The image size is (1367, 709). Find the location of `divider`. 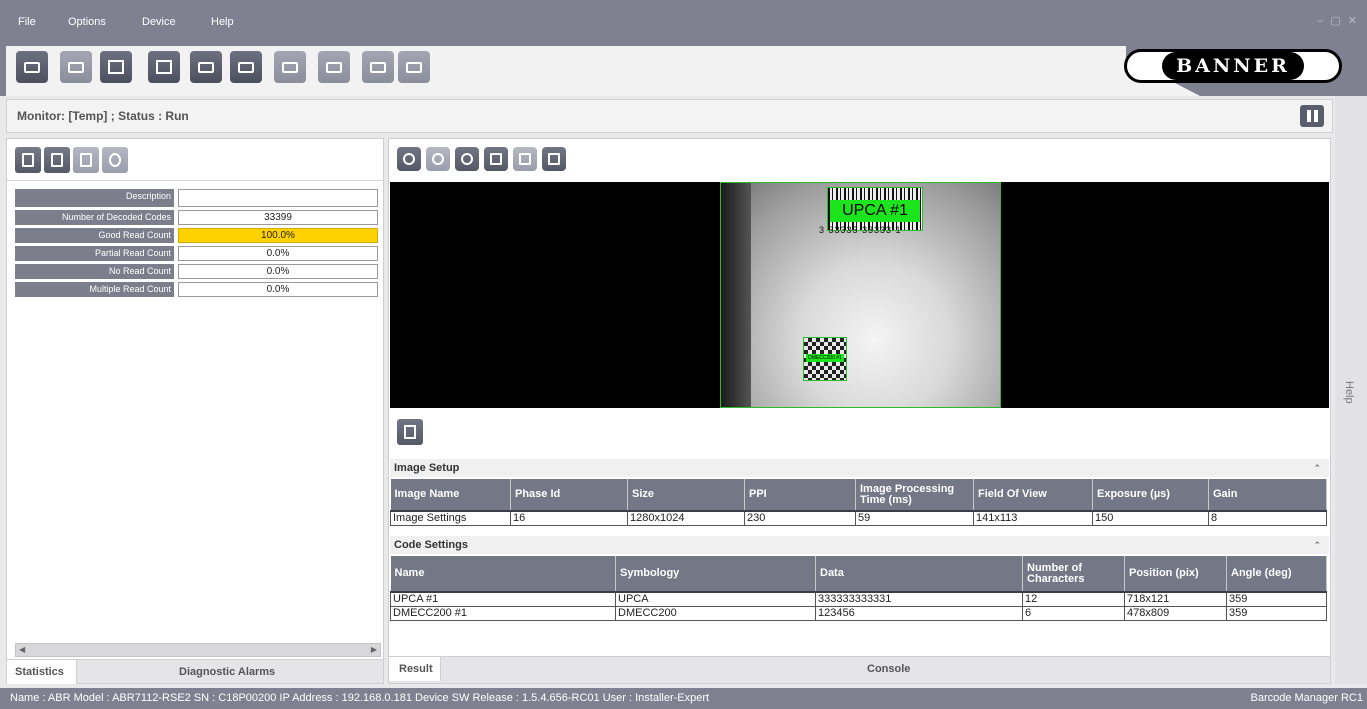

divider is located at coordinates (195, 180).